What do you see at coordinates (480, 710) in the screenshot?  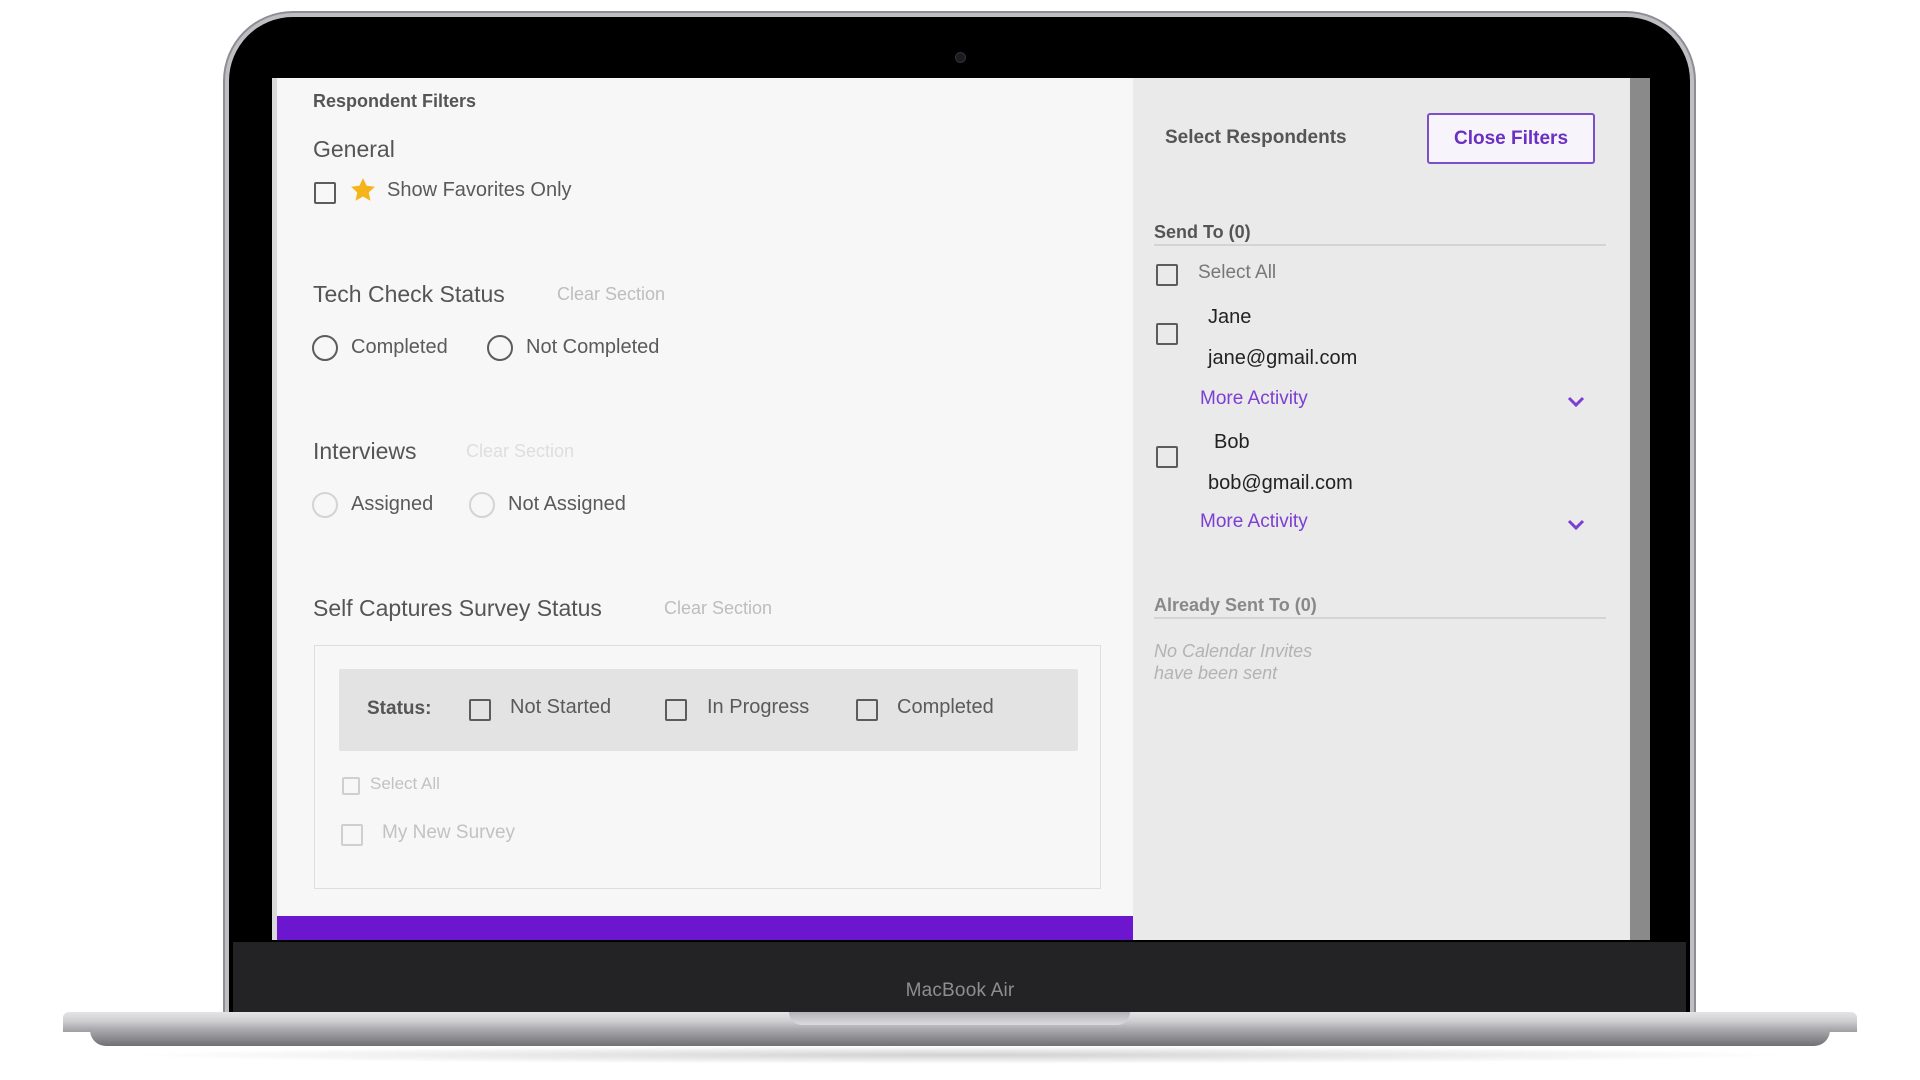 I see `status-not-started-checkbox` at bounding box center [480, 710].